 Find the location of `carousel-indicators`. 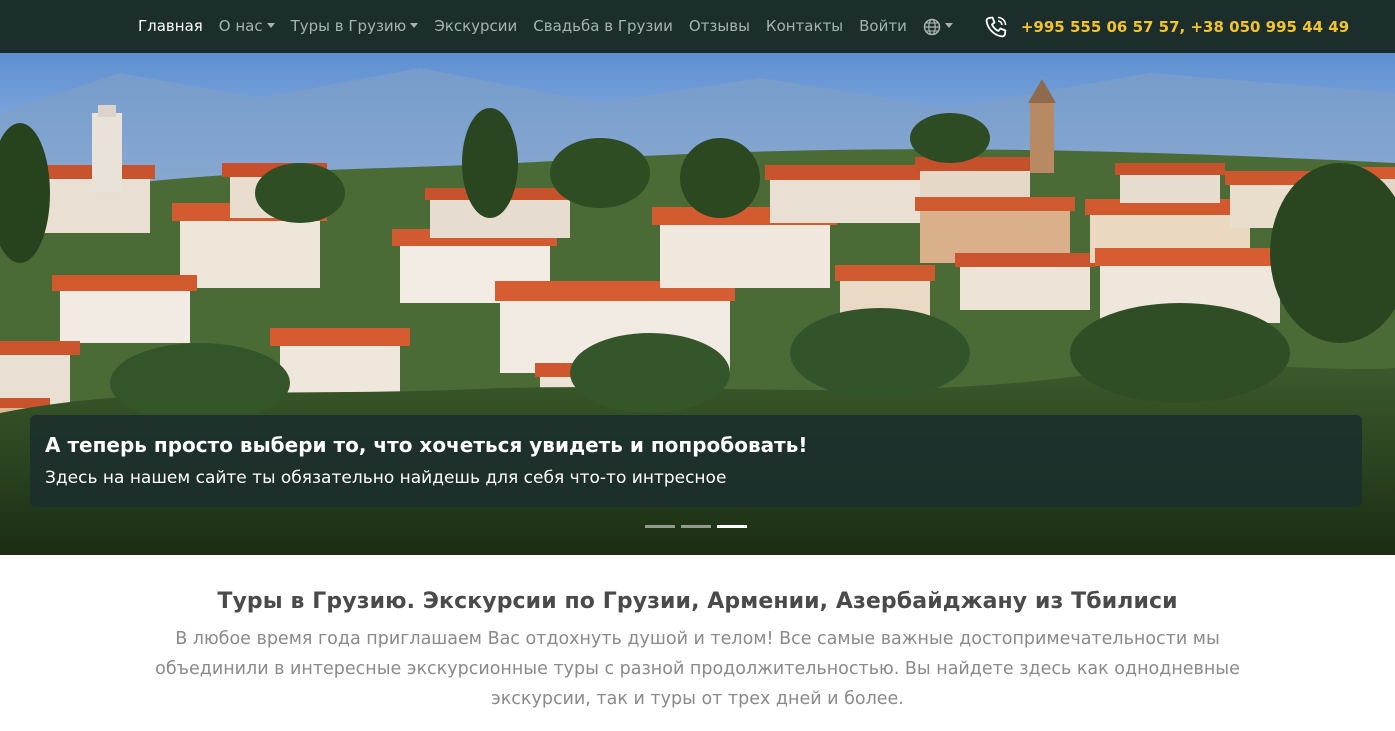

carousel-indicators is located at coordinates (699, 526).